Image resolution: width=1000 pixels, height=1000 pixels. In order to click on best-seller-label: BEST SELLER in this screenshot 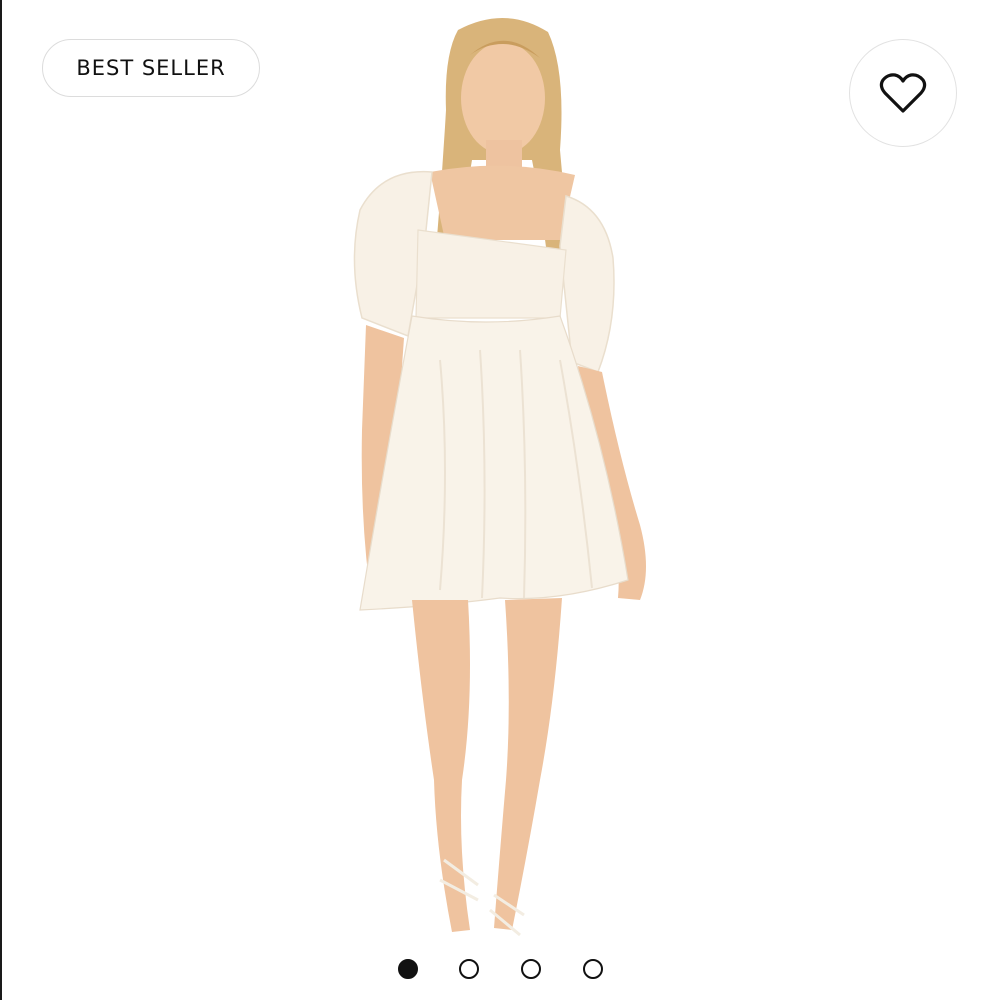, I will do `click(151, 68)`.